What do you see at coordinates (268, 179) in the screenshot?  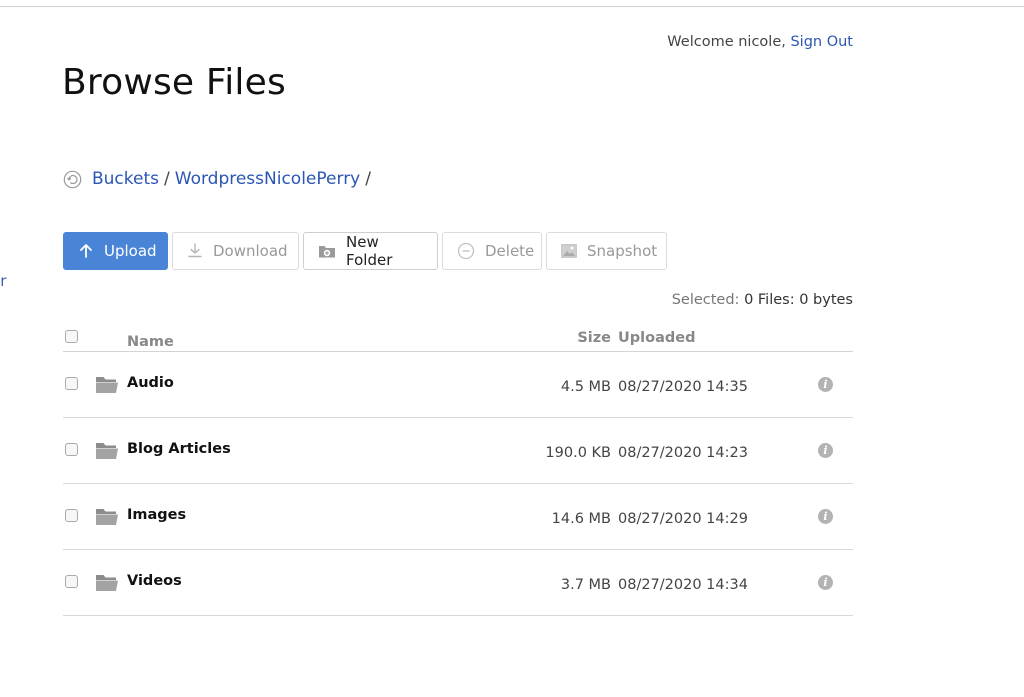 I see `breadcrumb-bucket: WordpressNicolePerry` at bounding box center [268, 179].